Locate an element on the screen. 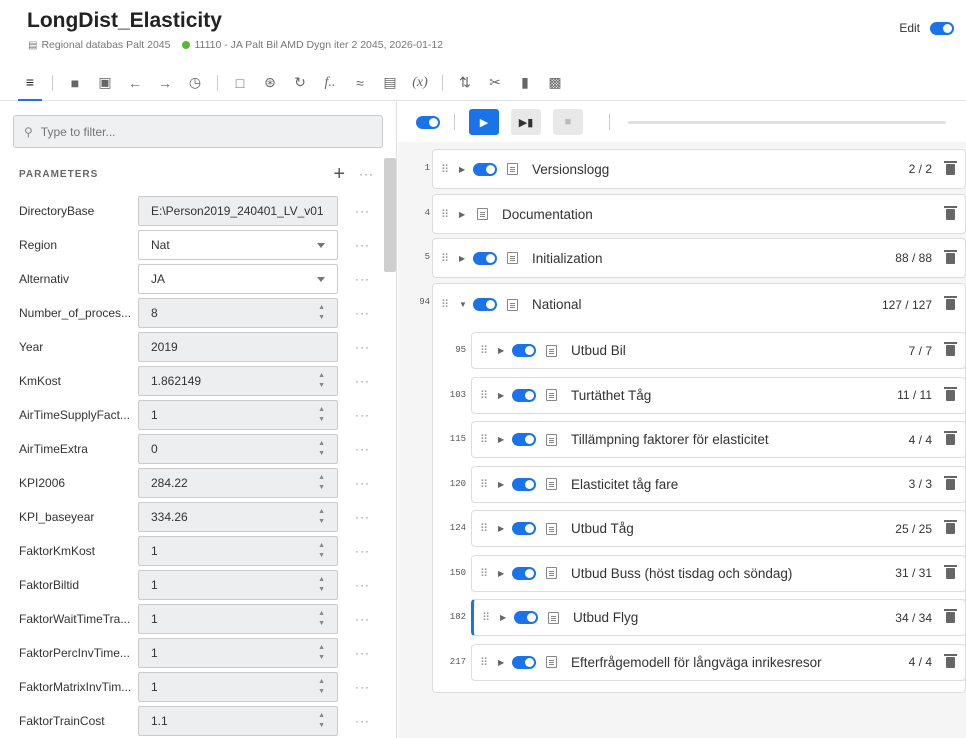 Image resolution: width=966 pixels, height=738 pixels. step-forward-icon: ▶▮ is located at coordinates (526, 122).